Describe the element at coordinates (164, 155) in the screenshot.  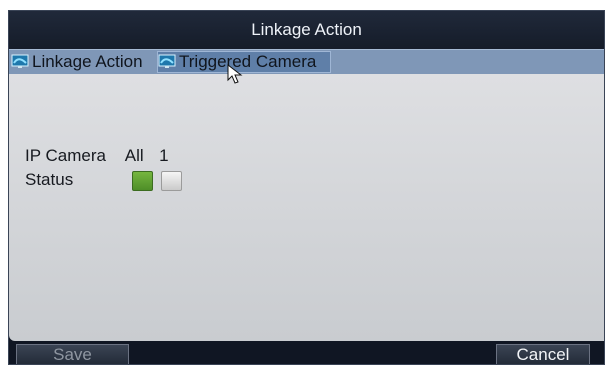
I see `camera-1-label: 1` at that location.